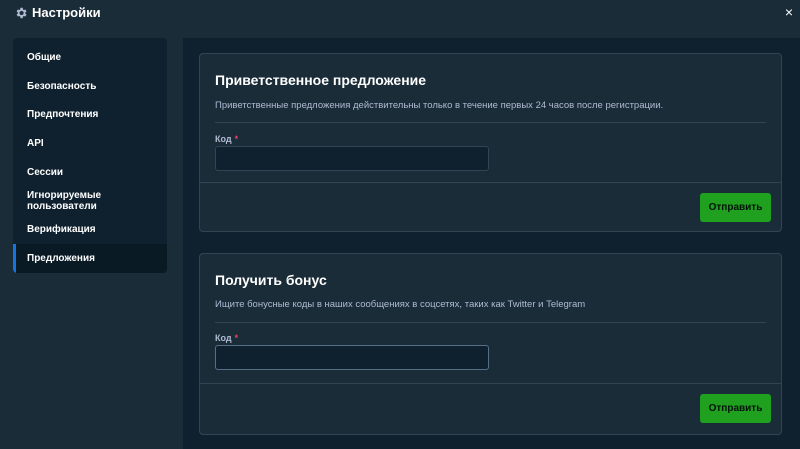  Describe the element at coordinates (400, 15) in the screenshot. I see `title-bar: Настройки ×` at that location.